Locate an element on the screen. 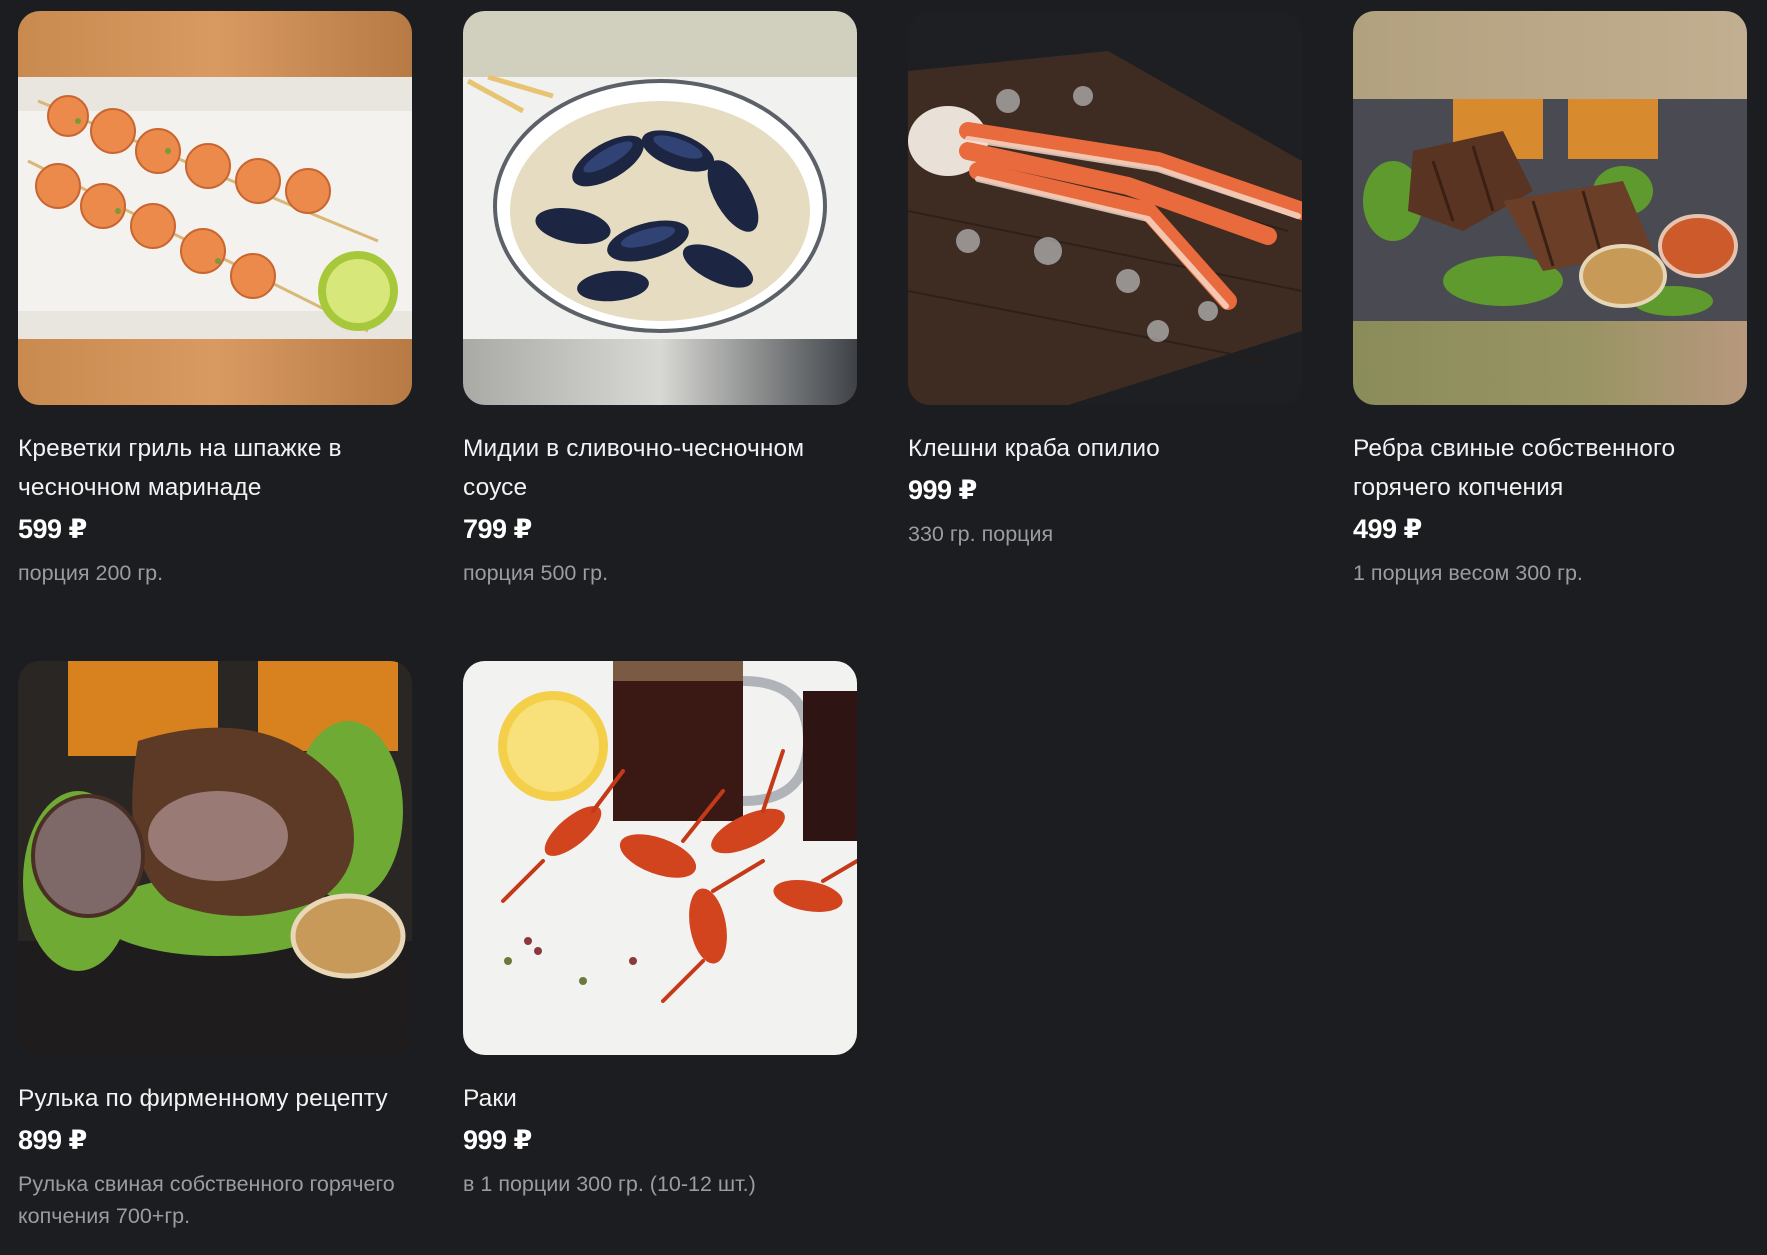 This screenshot has height=1255, width=1767. product-title: Клешни краба опилио is located at coordinates (1105, 448).